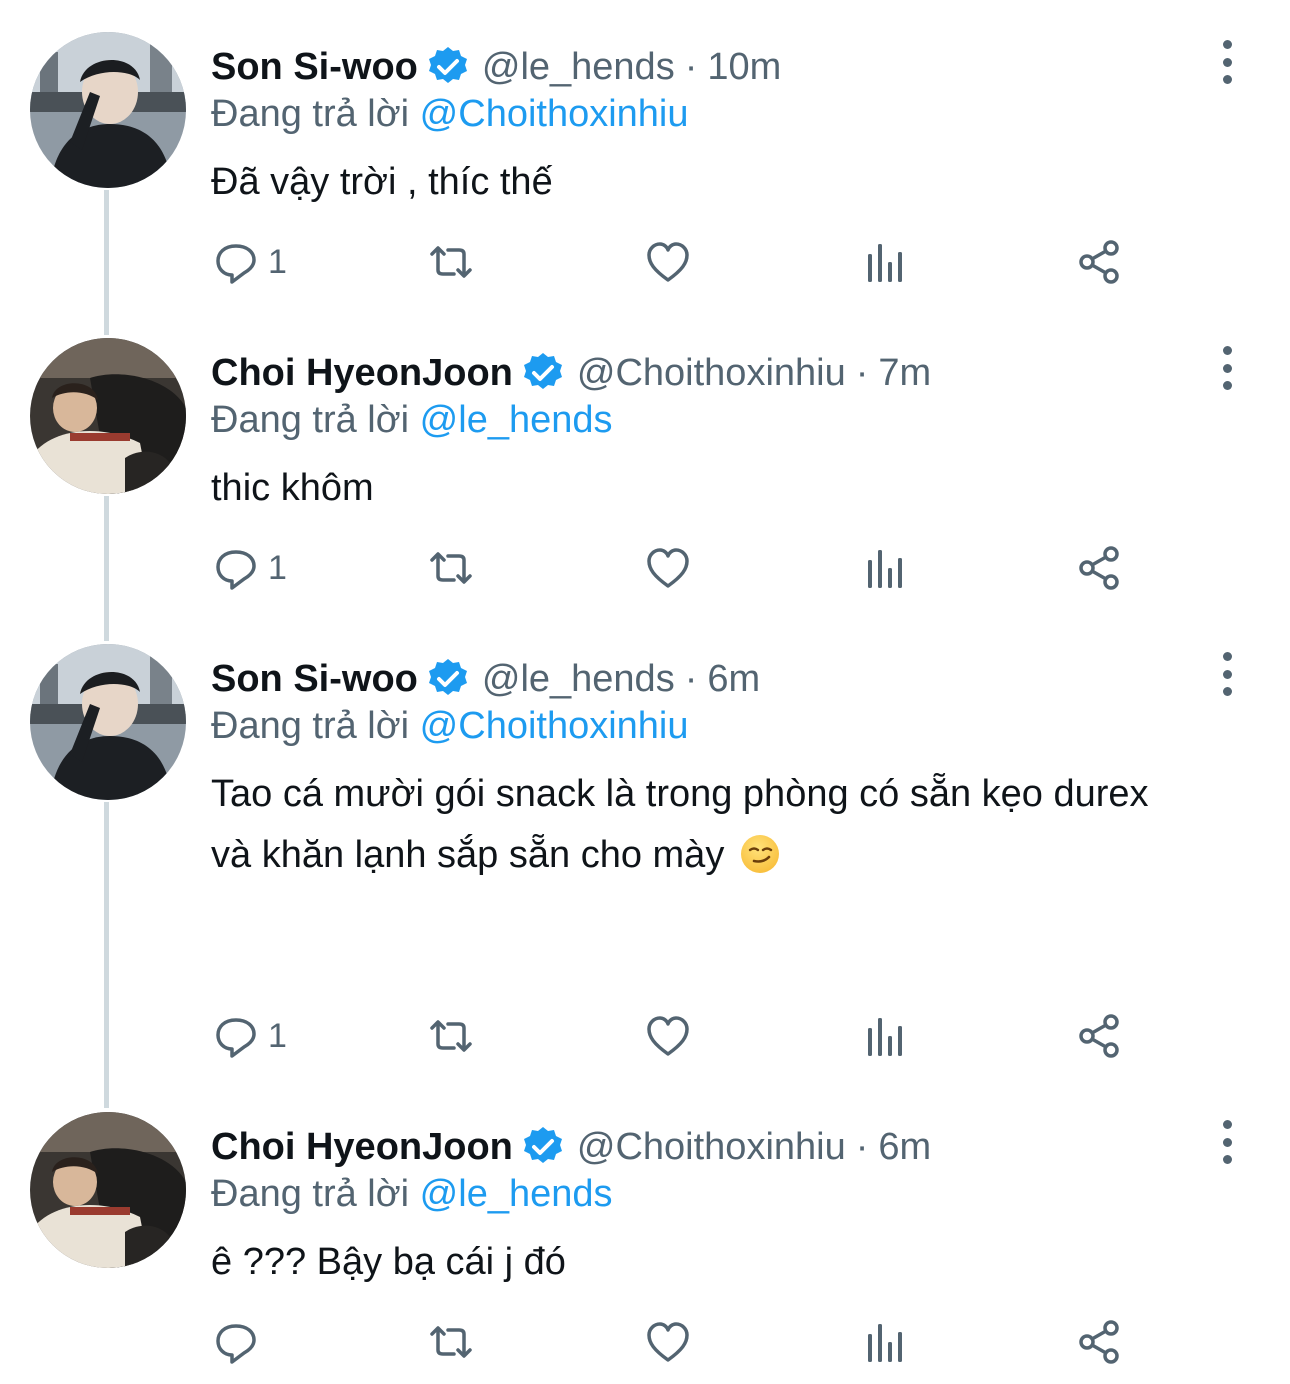 This screenshot has height=1384, width=1290. I want to click on timestamp: 7m, so click(904, 373).